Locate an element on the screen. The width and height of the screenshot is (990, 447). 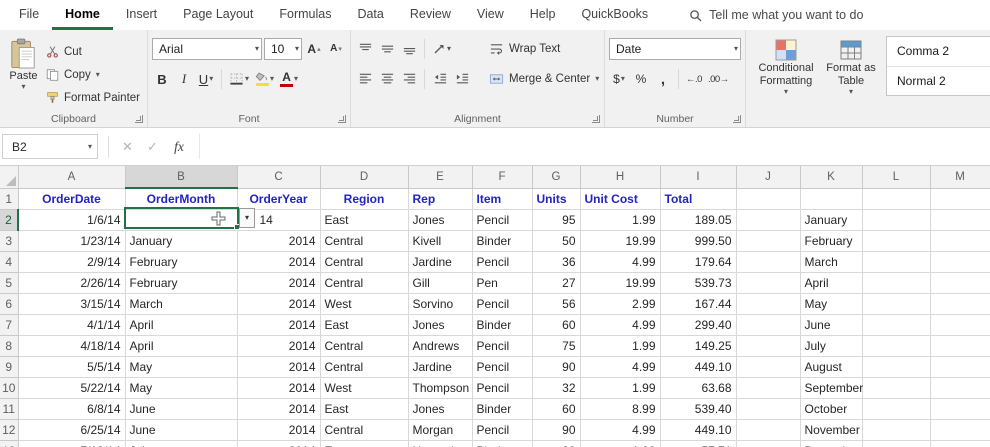
cell-B6: March is located at coordinates (181, 304).